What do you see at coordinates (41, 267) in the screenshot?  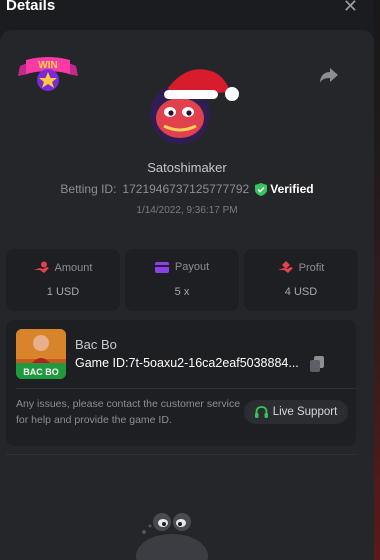 I see `hand-coins-icon` at bounding box center [41, 267].